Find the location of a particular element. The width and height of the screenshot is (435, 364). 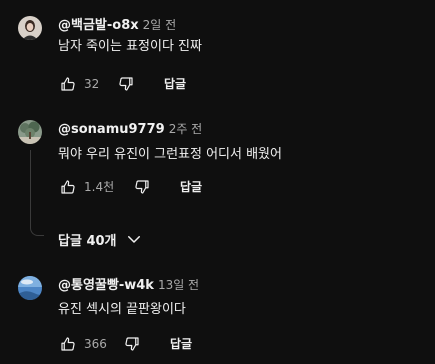

show-replies-button: 답글 40개 is located at coordinates (100, 239).